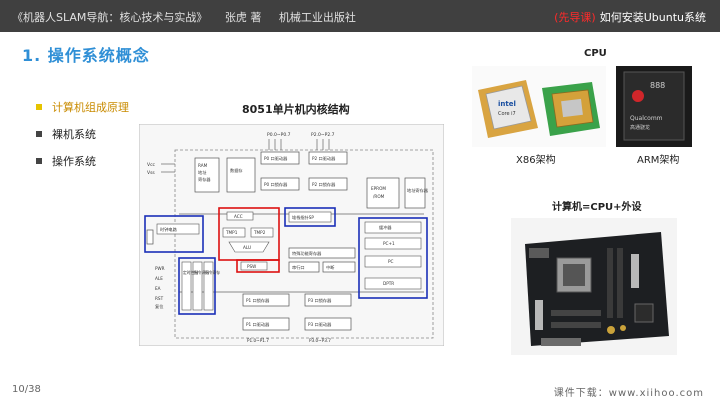 This screenshot has height=405, width=720. Describe the element at coordinates (330, 267) in the screenshot. I see `label-interrupt: 中断` at that location.